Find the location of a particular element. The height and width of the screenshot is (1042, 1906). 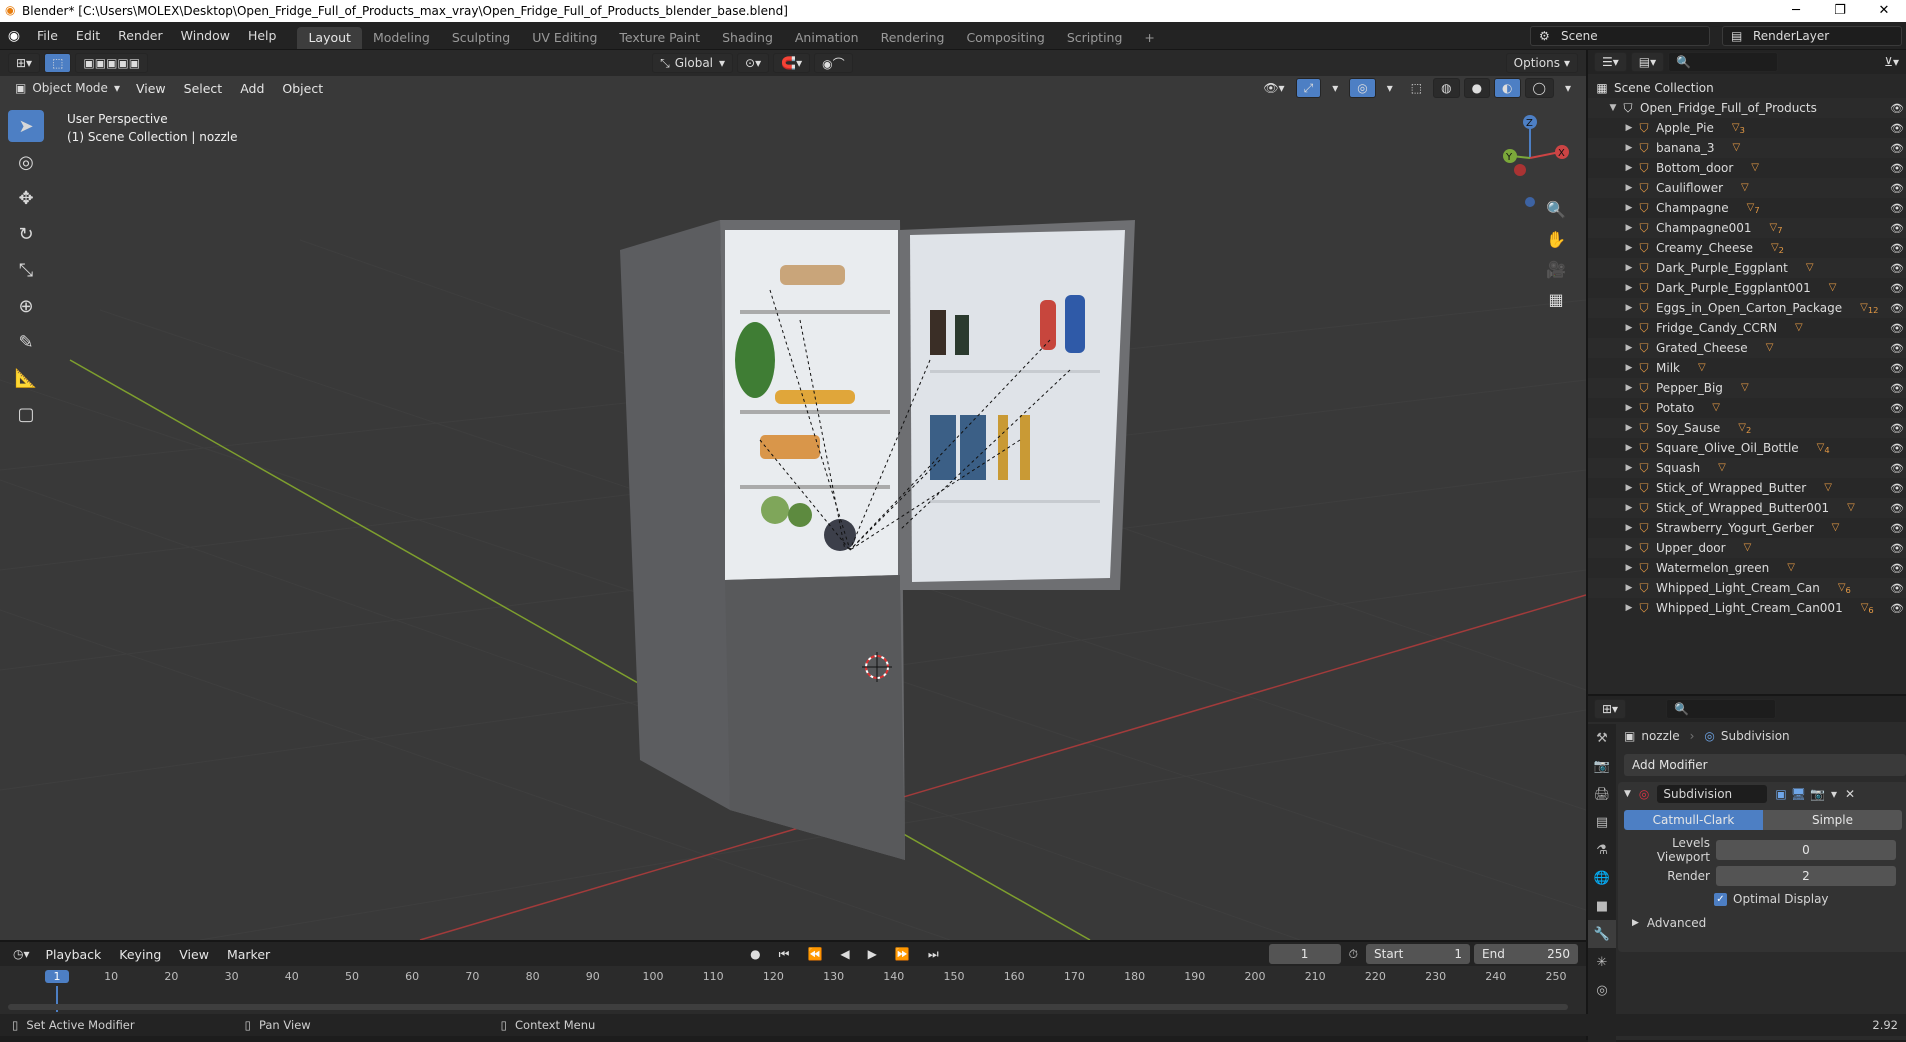

add-modifier-dropdown: Add Modifier is located at coordinates (1765, 765).